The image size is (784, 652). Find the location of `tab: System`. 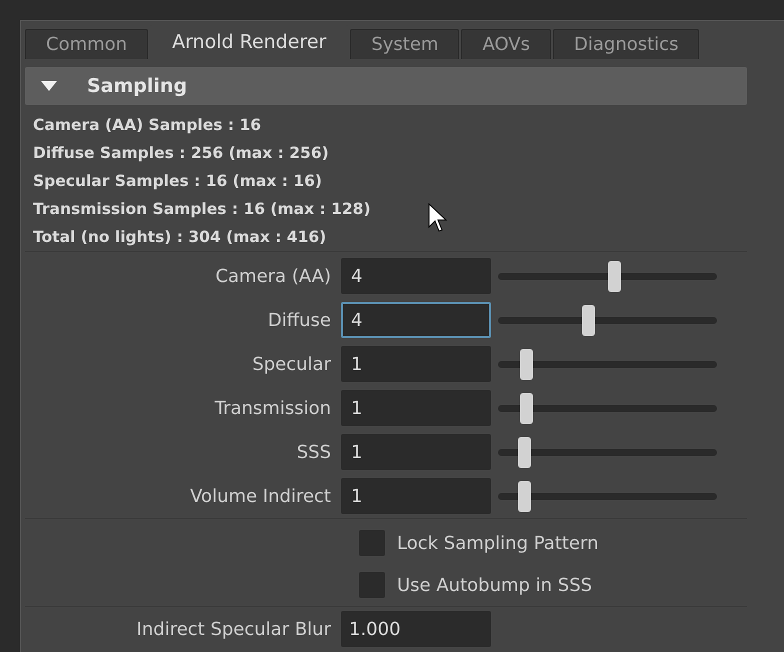

tab: System is located at coordinates (405, 44).